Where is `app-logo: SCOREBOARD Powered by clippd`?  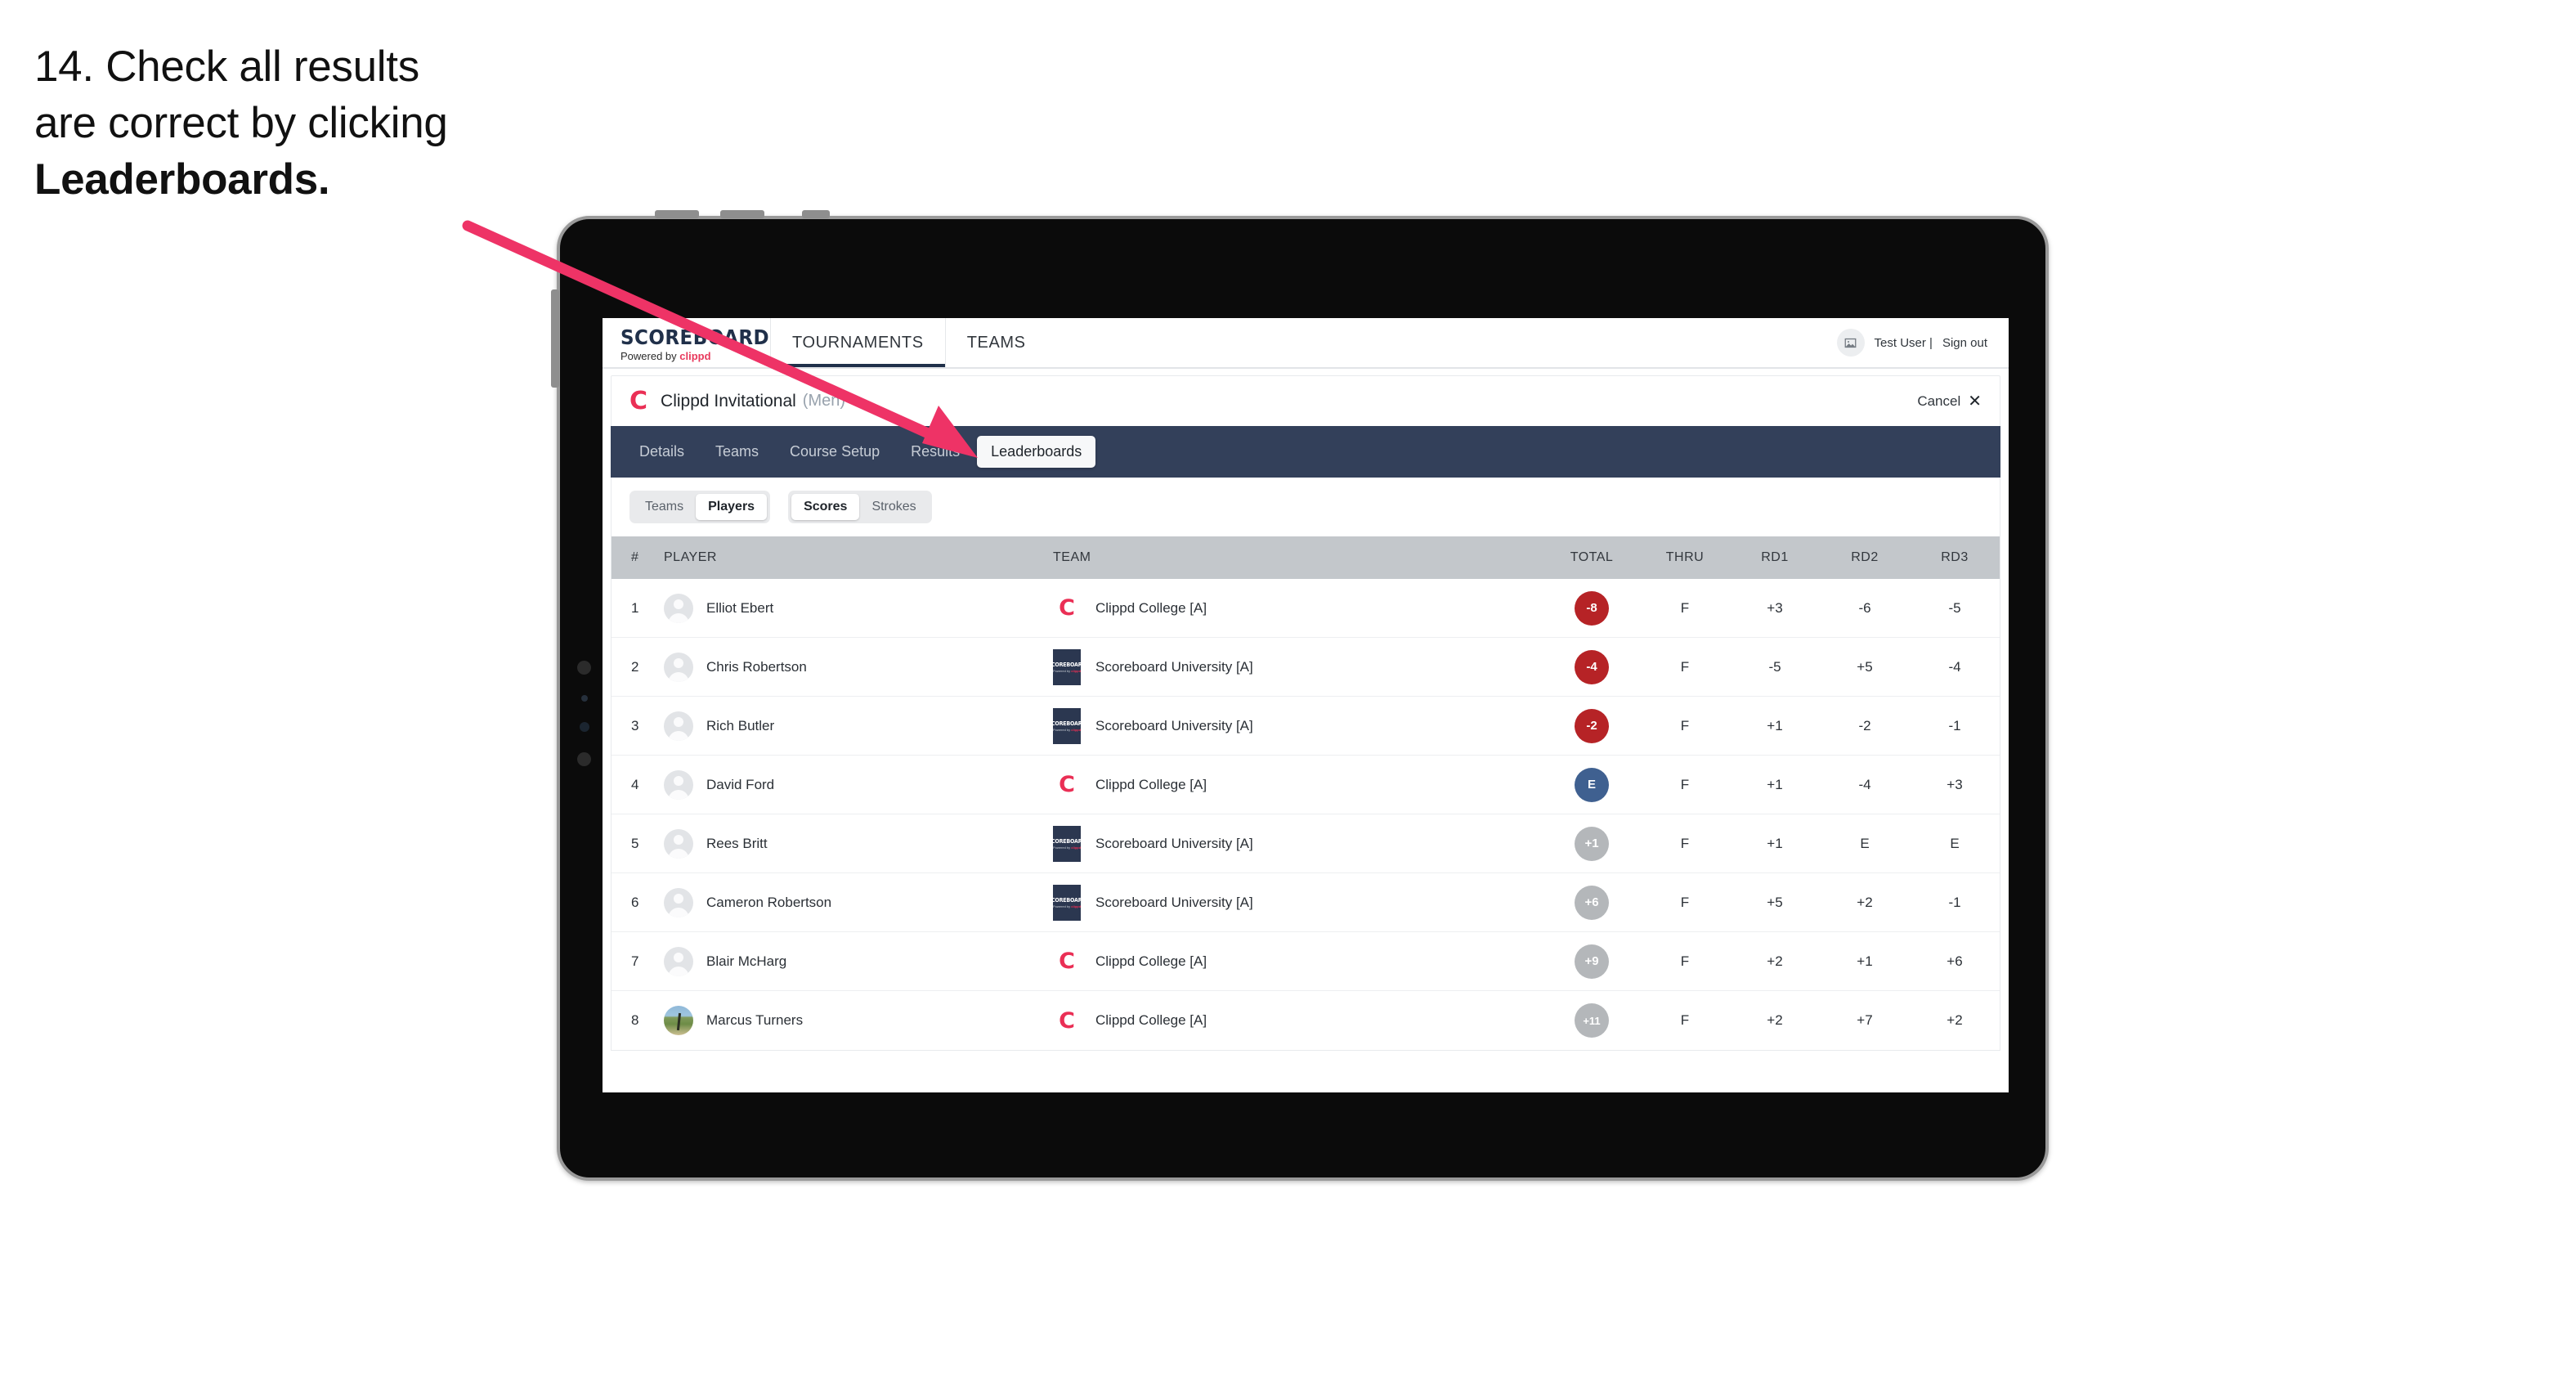
app-logo: SCOREBOARD Powered by clippd is located at coordinates (687, 342).